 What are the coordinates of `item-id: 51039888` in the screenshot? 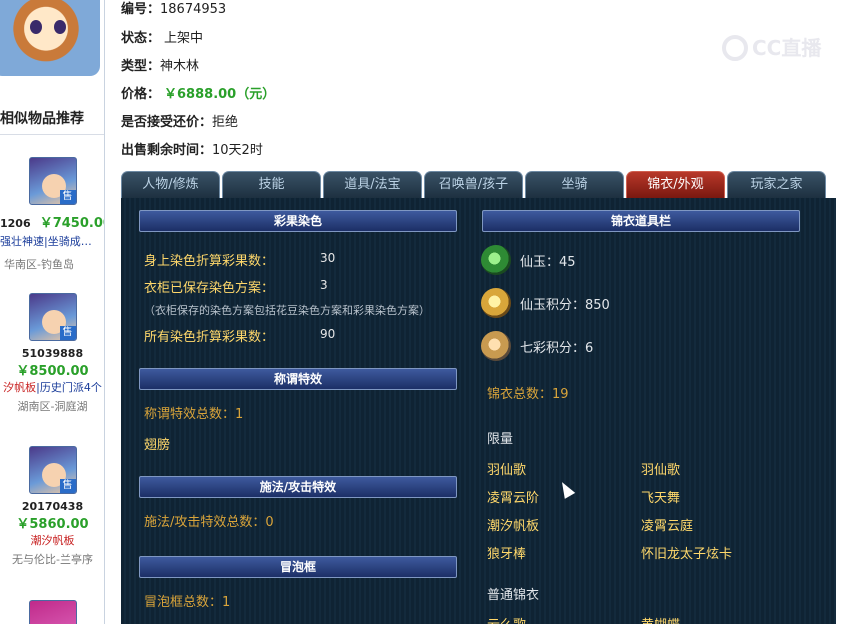 It's located at (52, 353).